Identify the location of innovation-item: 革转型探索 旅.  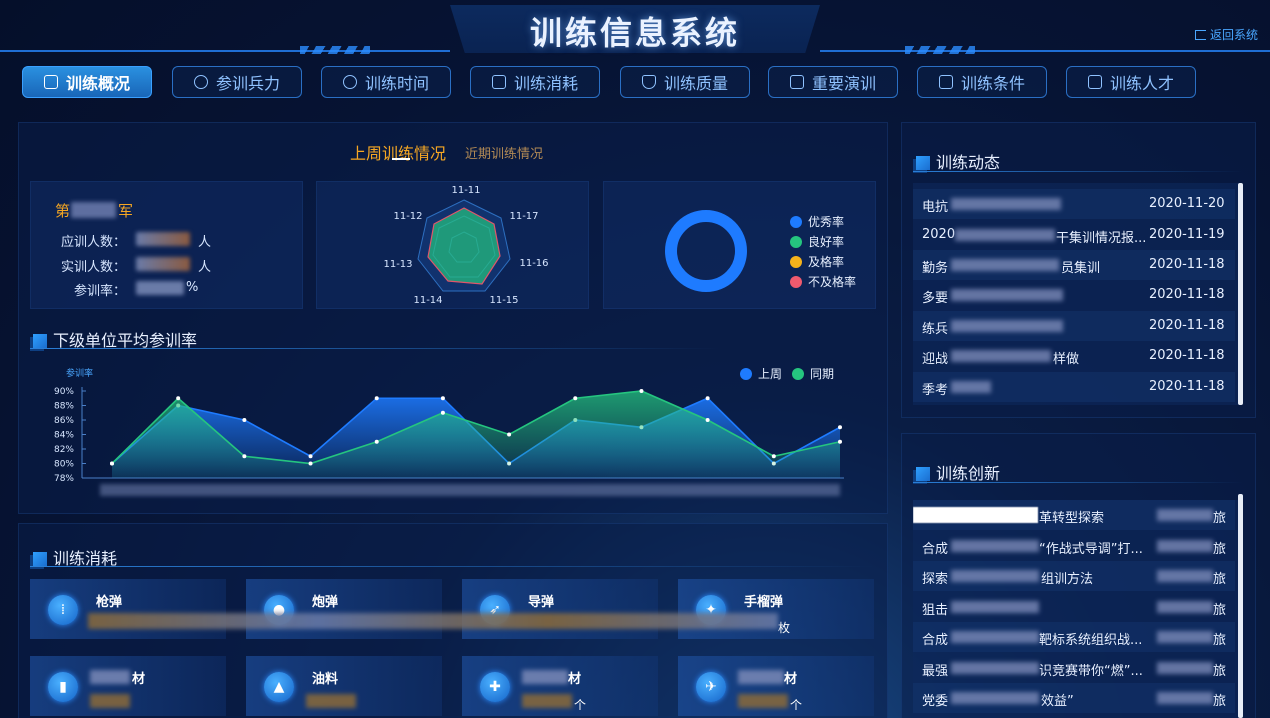
(1074, 515).